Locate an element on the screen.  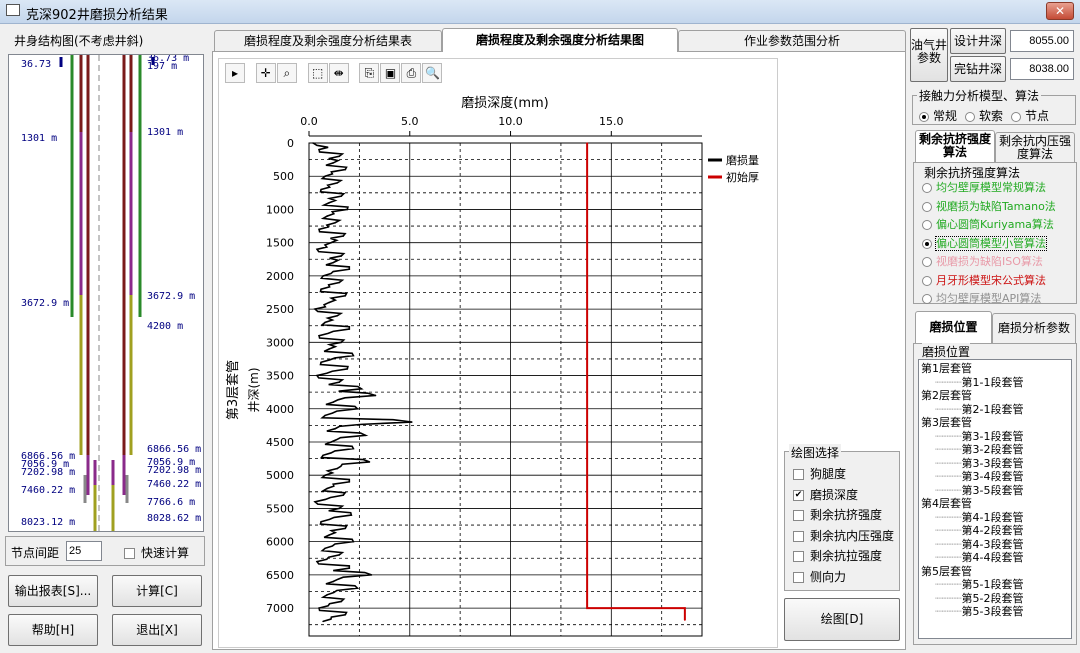
tree-node-label: 第5-3段套管 is located at coordinates (992, 611).